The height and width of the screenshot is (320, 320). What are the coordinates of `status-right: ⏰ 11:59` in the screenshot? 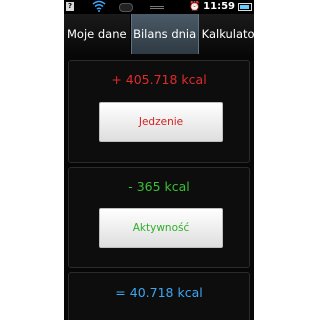 It's located at (220, 7).